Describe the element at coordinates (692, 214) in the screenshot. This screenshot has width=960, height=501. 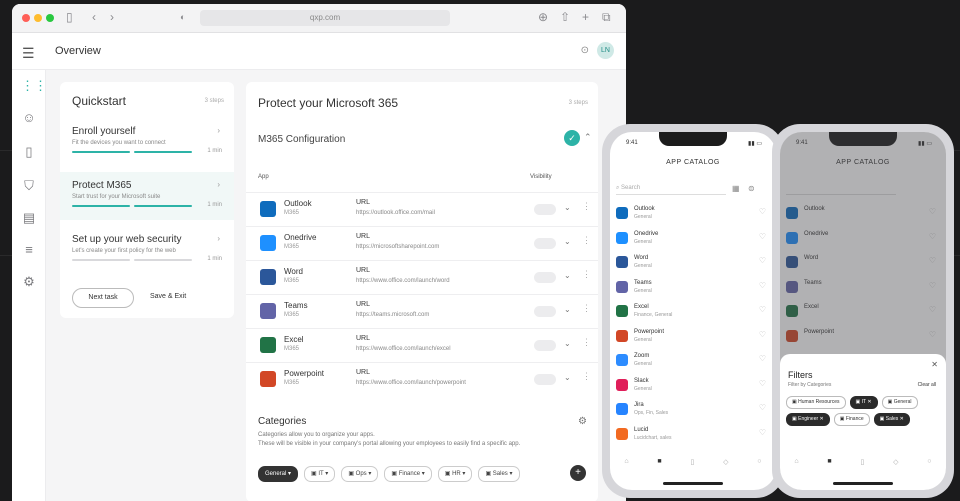
I see `catalog-item: Outlook General ♡` at that location.